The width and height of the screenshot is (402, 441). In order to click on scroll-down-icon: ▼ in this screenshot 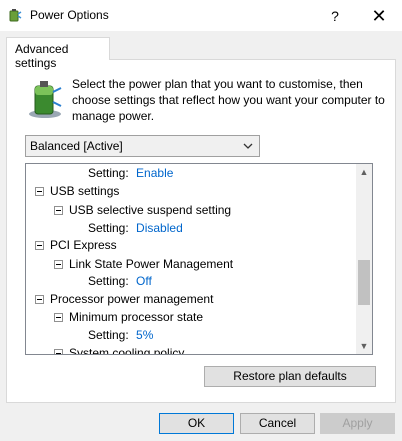, I will do `click(364, 346)`.